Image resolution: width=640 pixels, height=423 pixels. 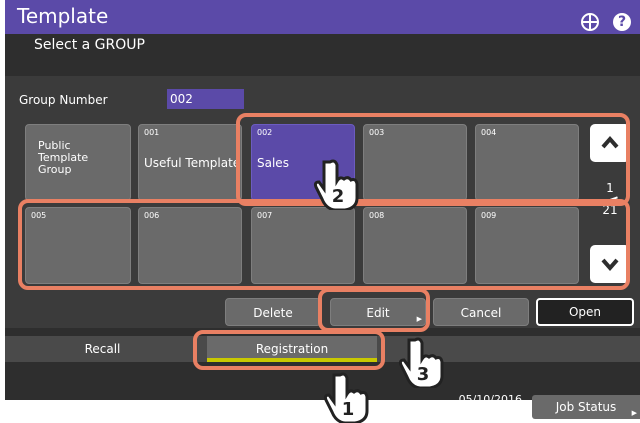 What do you see at coordinates (338, 196) in the screenshot?
I see `step-2-number: 2` at bounding box center [338, 196].